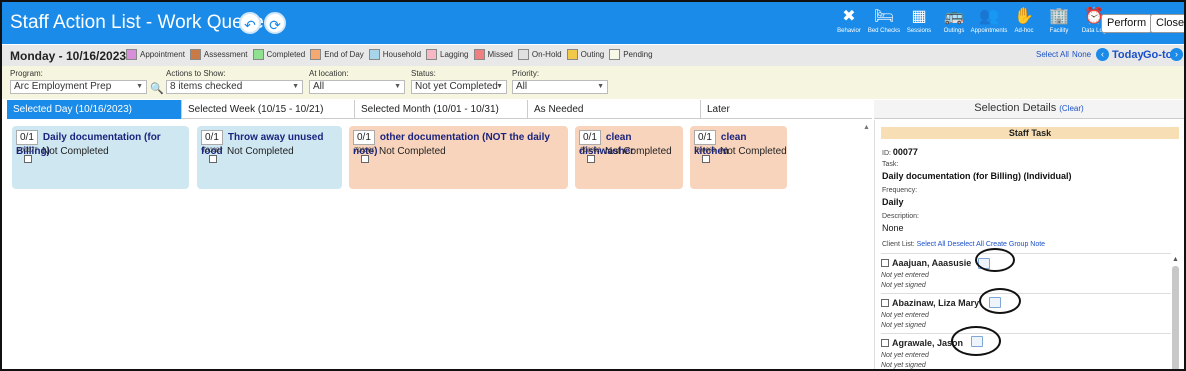 The height and width of the screenshot is (371, 1186). I want to click on priority-select: All ▼, so click(560, 87).